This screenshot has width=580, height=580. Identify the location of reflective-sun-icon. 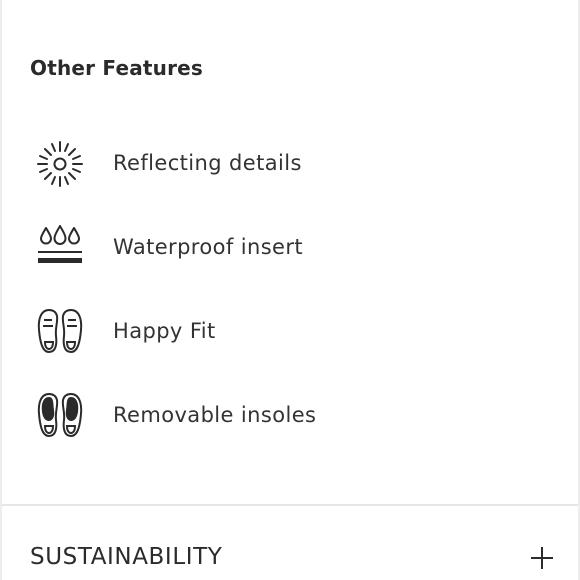
(60, 164).